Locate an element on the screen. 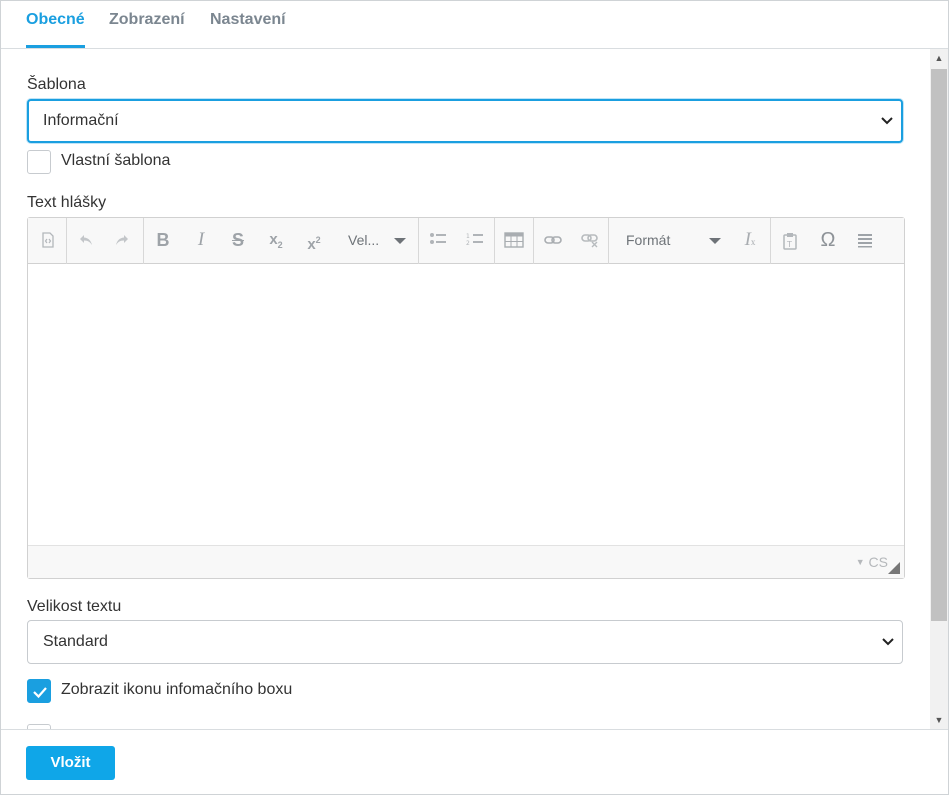 The image size is (949, 795). template-select: Informační is located at coordinates (465, 121).